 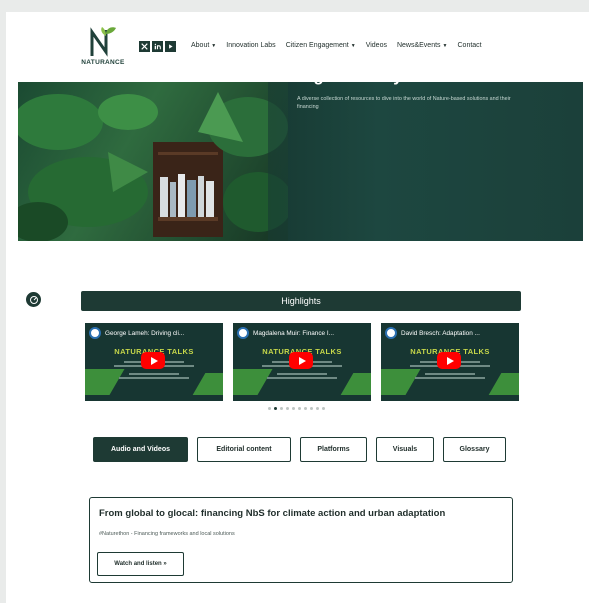 I want to click on accessibility-button, so click(x=33, y=299).